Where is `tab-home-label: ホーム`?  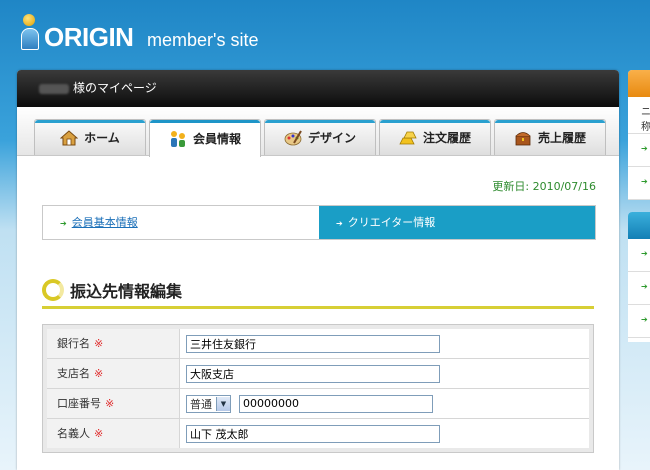
tab-home-label: ホーム is located at coordinates (102, 138).